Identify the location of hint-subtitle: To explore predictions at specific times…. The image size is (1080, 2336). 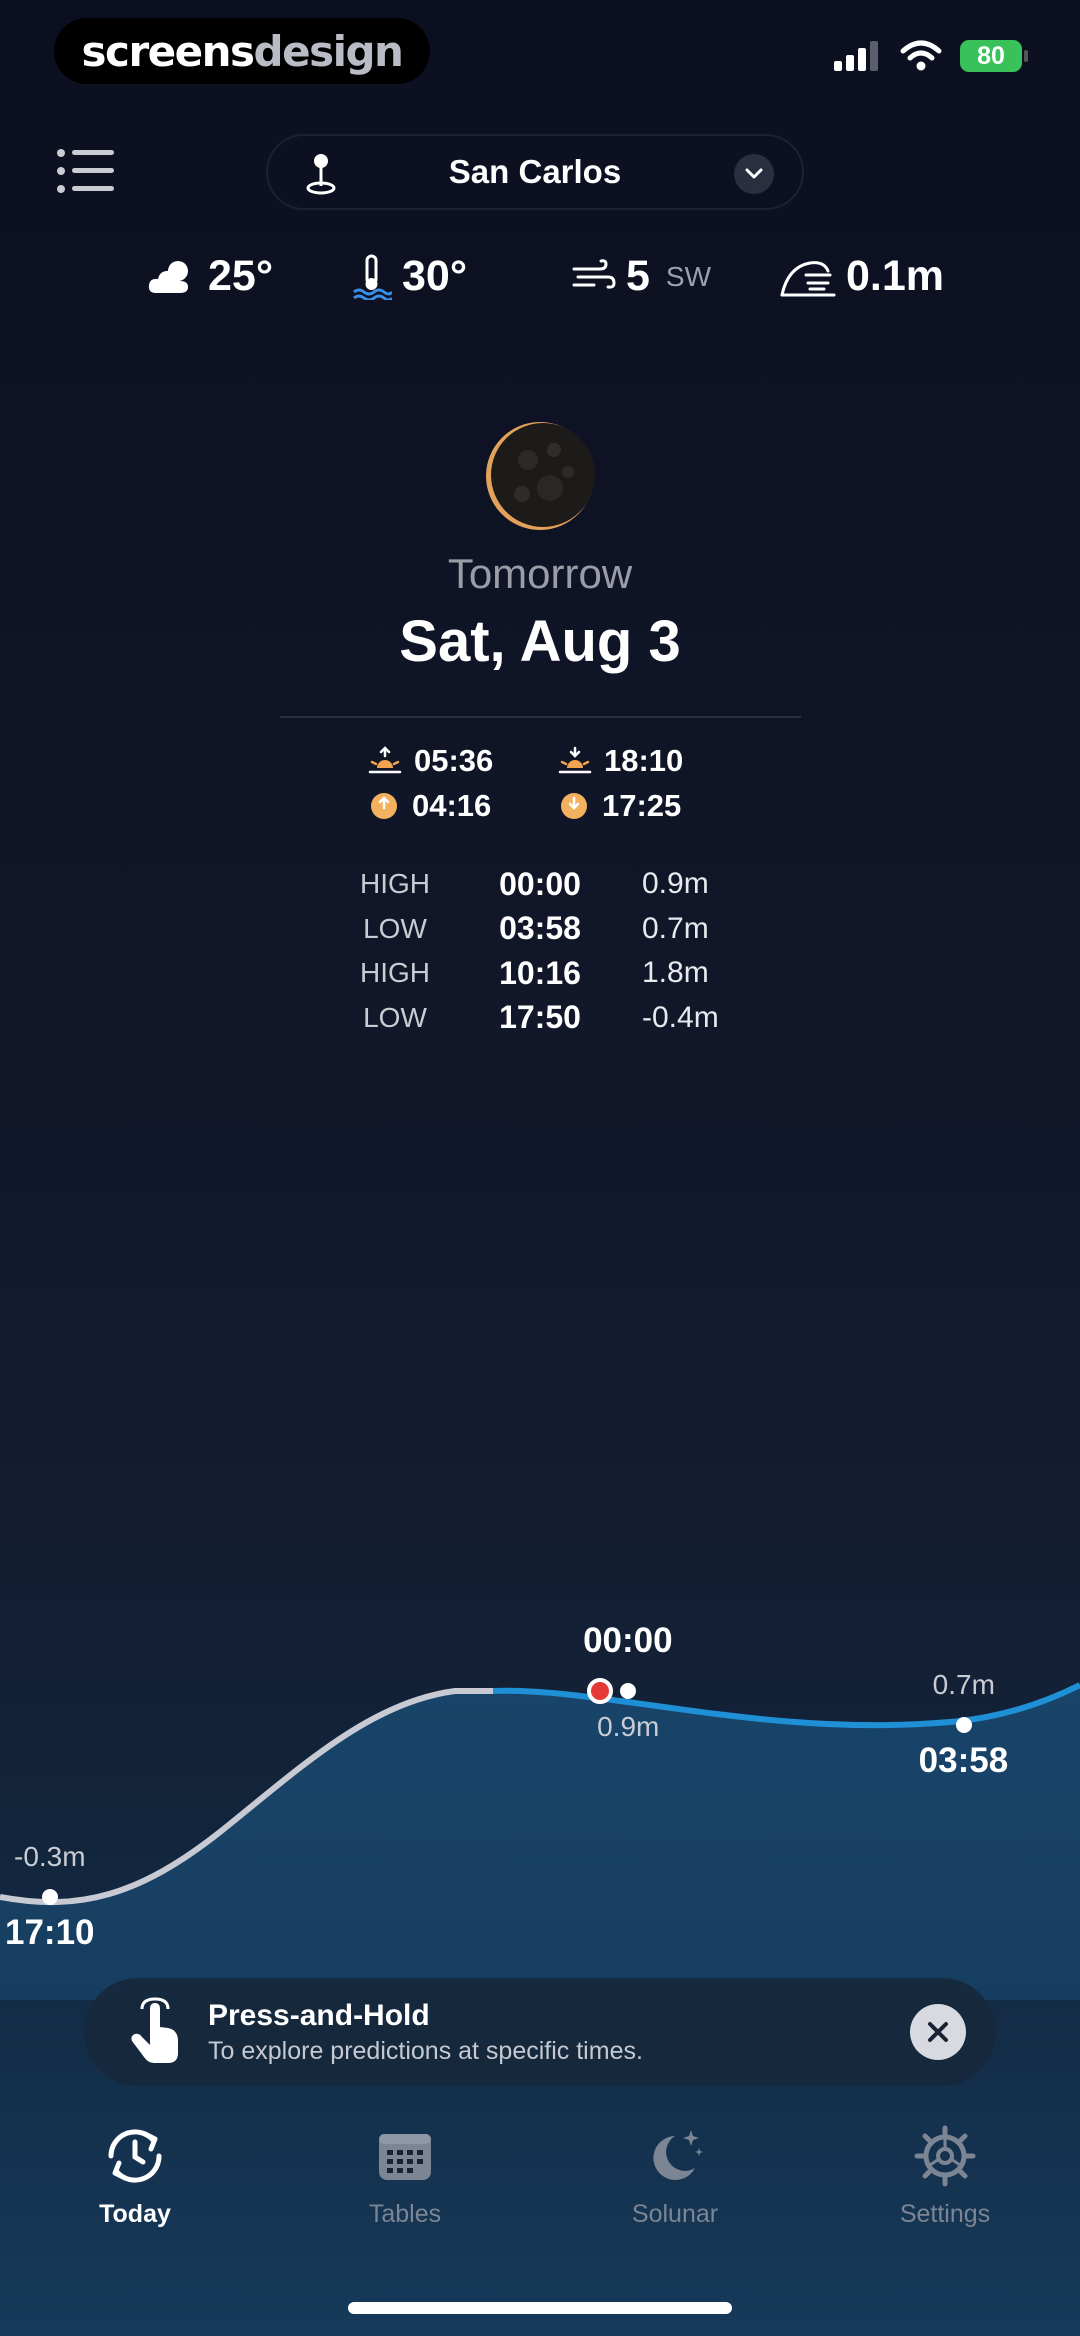
(425, 2050).